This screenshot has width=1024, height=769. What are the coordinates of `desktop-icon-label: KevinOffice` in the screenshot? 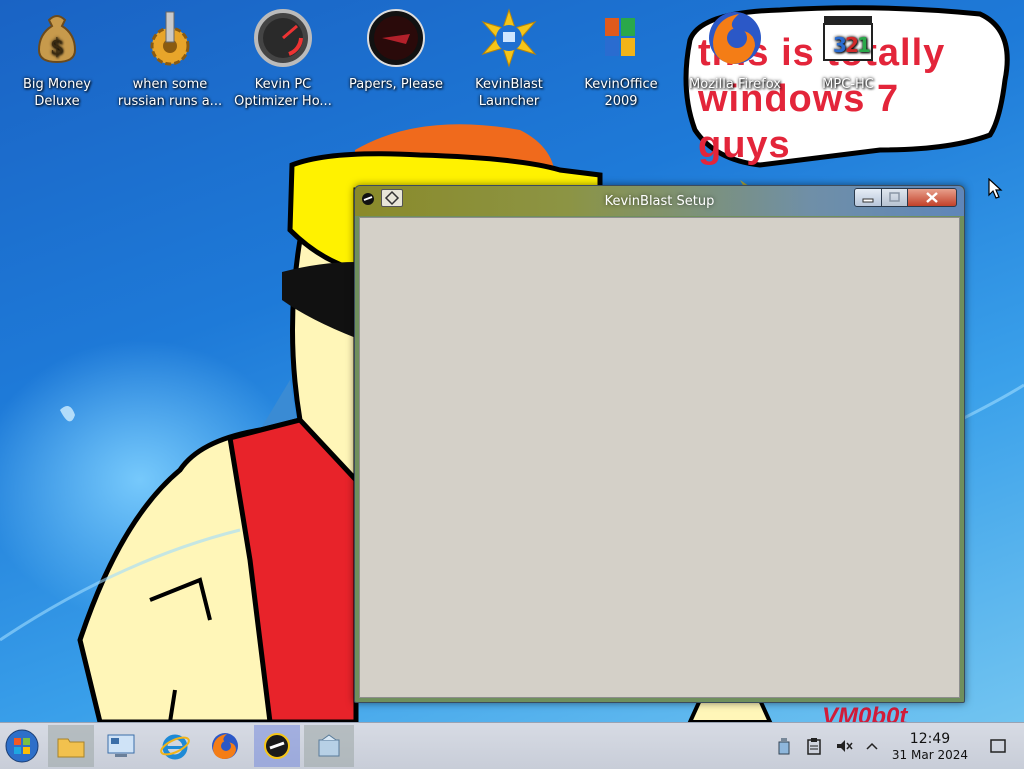 It's located at (621, 84).